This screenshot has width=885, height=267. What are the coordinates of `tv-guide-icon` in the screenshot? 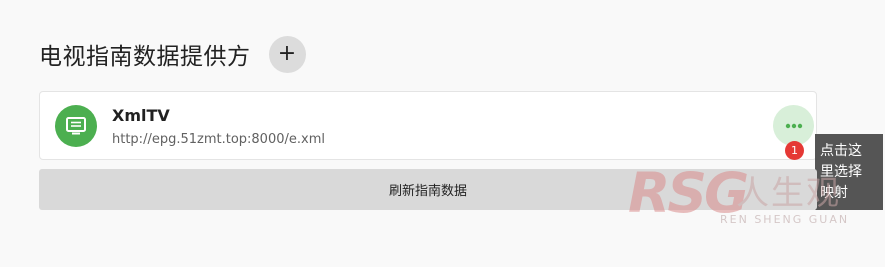 It's located at (76, 126).